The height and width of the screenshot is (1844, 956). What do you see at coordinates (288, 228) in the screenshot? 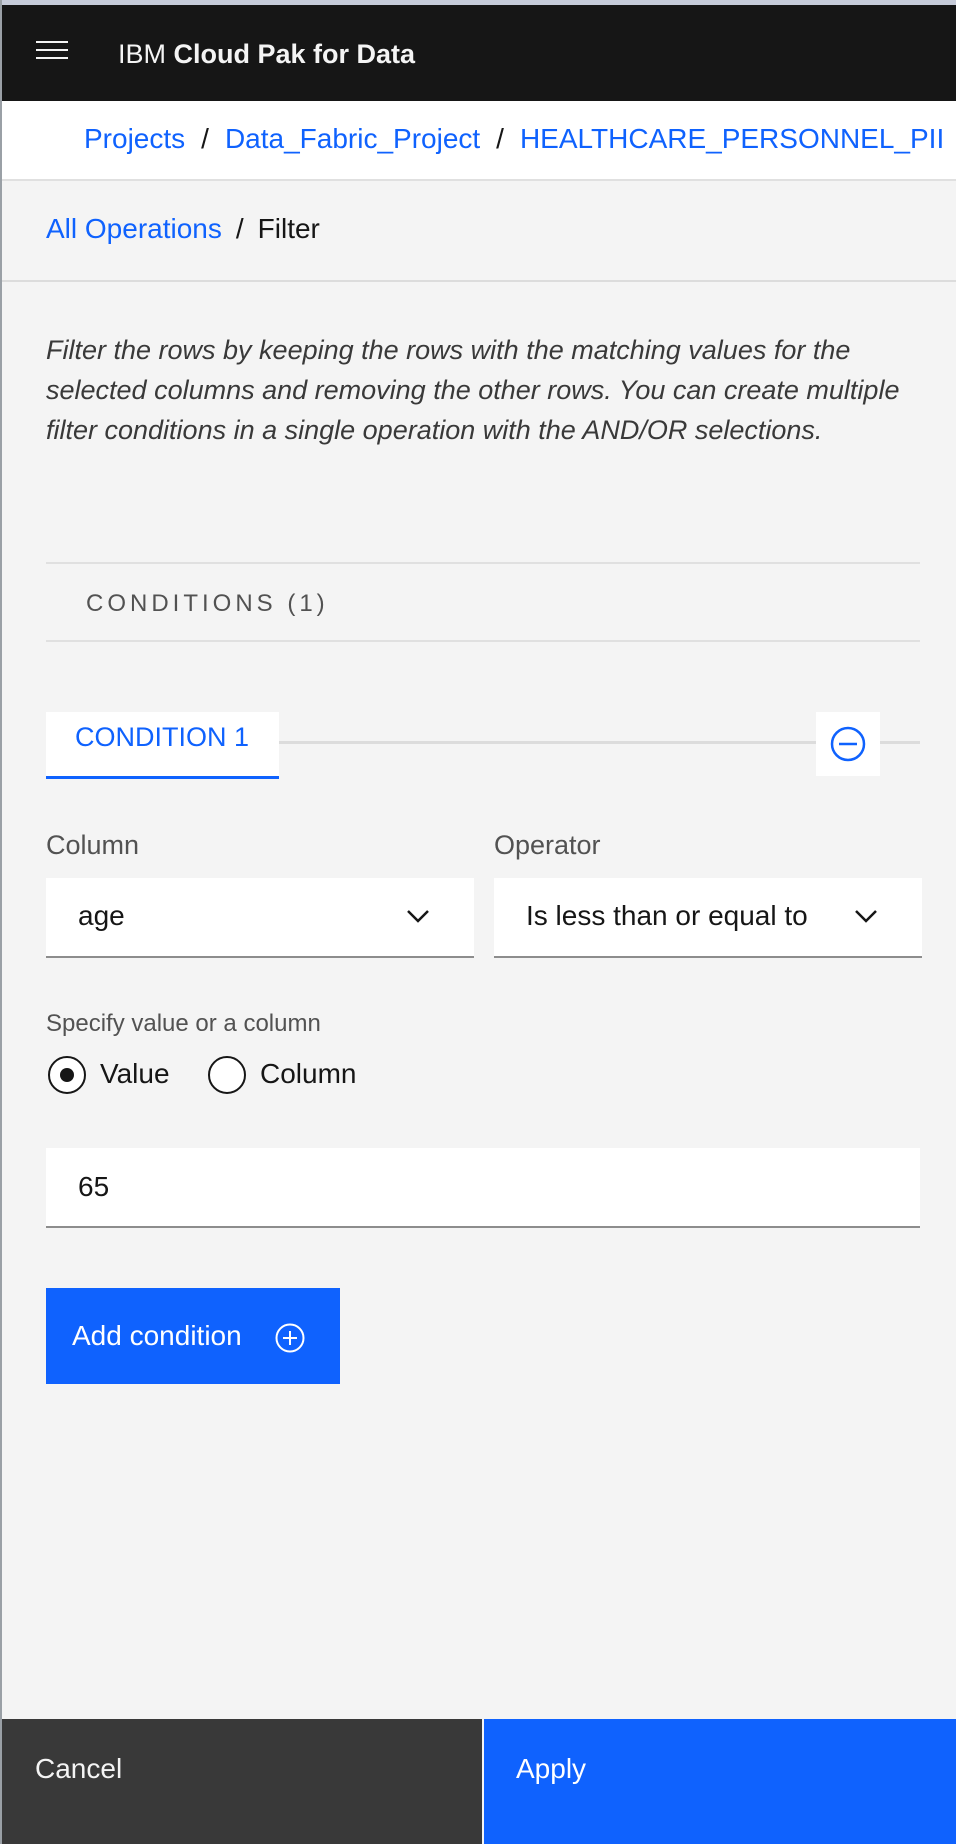
I see `operation-title: Filter` at bounding box center [288, 228].